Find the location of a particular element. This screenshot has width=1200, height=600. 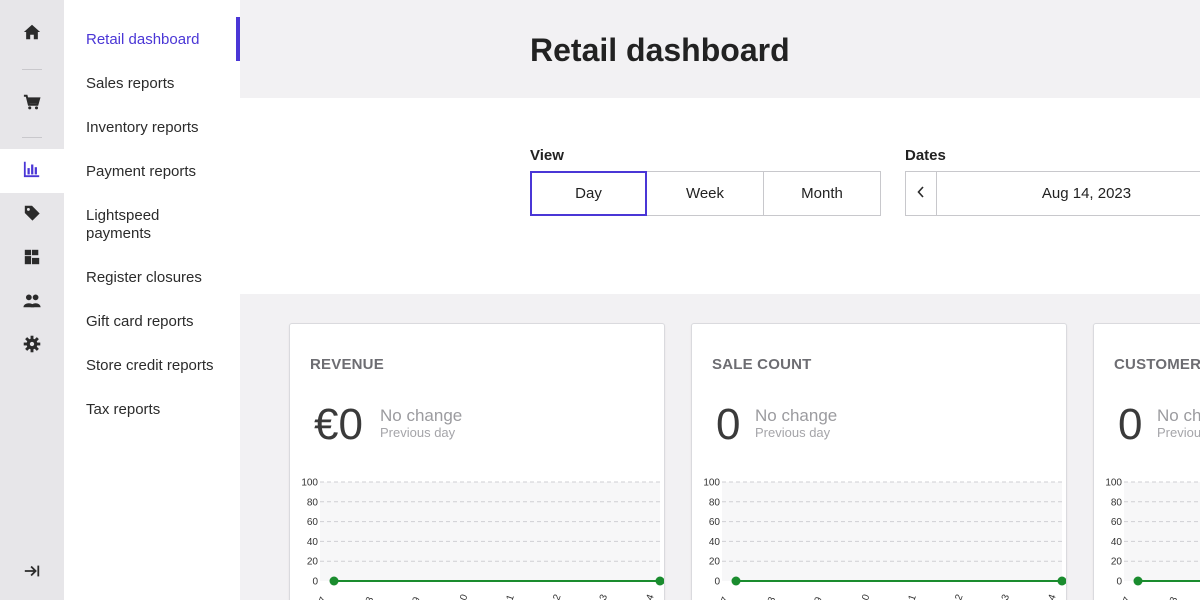

previous-date-button is located at coordinates (921, 193).